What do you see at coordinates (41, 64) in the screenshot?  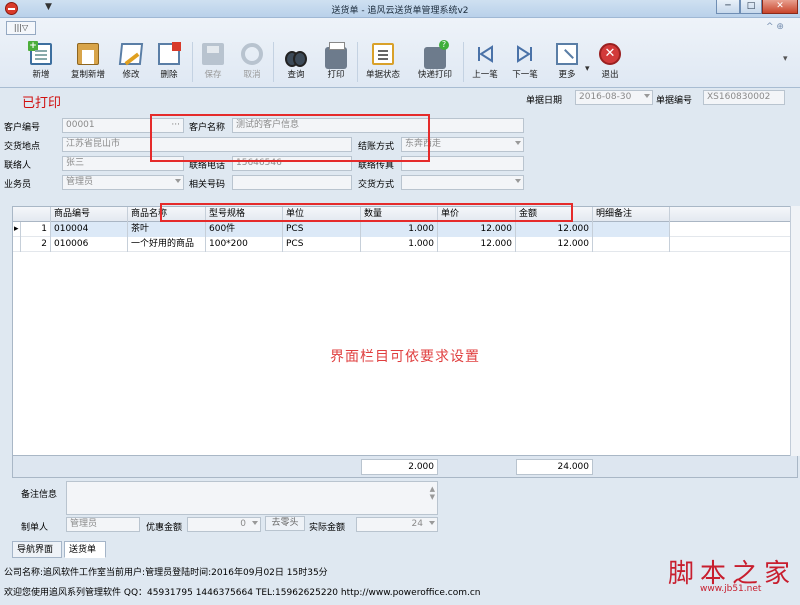 I see `new-button: + 新增` at bounding box center [41, 64].